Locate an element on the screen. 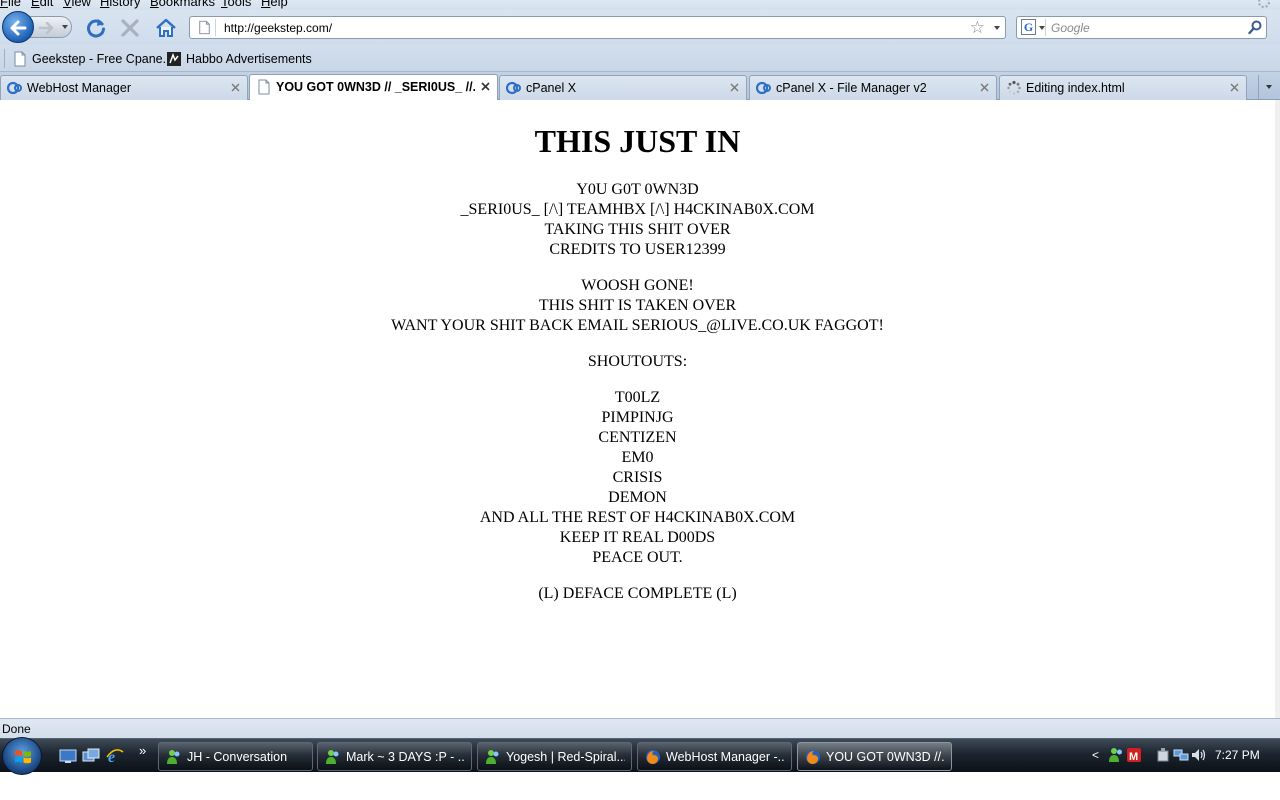 Image resolution: width=1280 pixels, height=800 pixels. volume-icon is located at coordinates (1199, 755).